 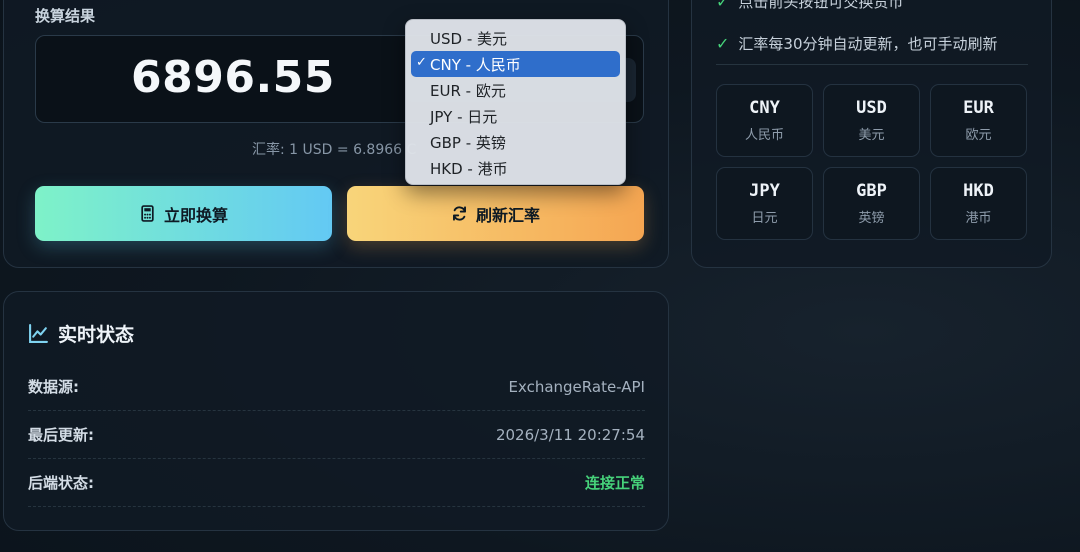 What do you see at coordinates (871, 120) in the screenshot?
I see `currency-chip-usd: USD 美元` at bounding box center [871, 120].